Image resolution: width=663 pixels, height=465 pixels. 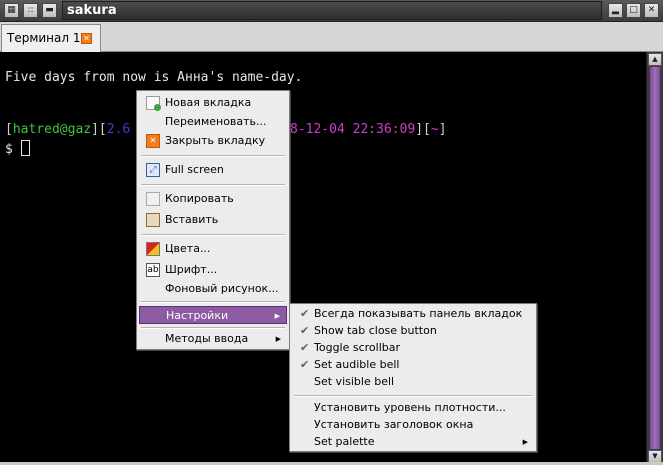 What do you see at coordinates (418, 313) in the screenshot?
I see `menu-item-label: Всегда показывать панель вкладок` at bounding box center [418, 313].